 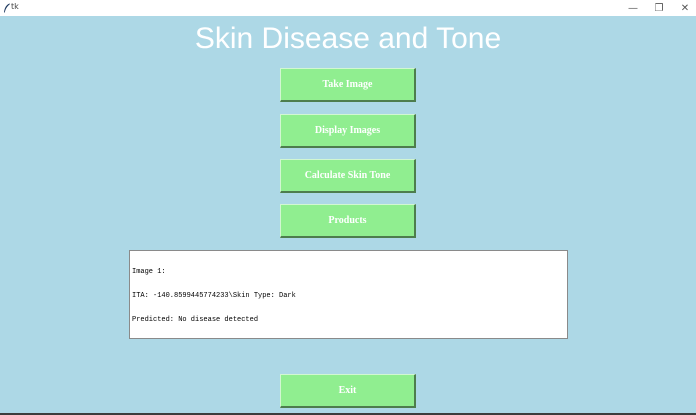 What do you see at coordinates (149, 272) in the screenshot?
I see `result-line: Image 1:` at bounding box center [149, 272].